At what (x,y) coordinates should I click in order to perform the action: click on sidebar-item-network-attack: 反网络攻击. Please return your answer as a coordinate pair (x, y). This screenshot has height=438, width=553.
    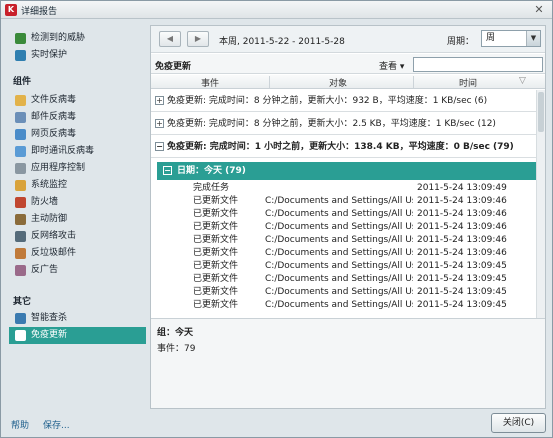
    Looking at the image, I should click on (77, 236).